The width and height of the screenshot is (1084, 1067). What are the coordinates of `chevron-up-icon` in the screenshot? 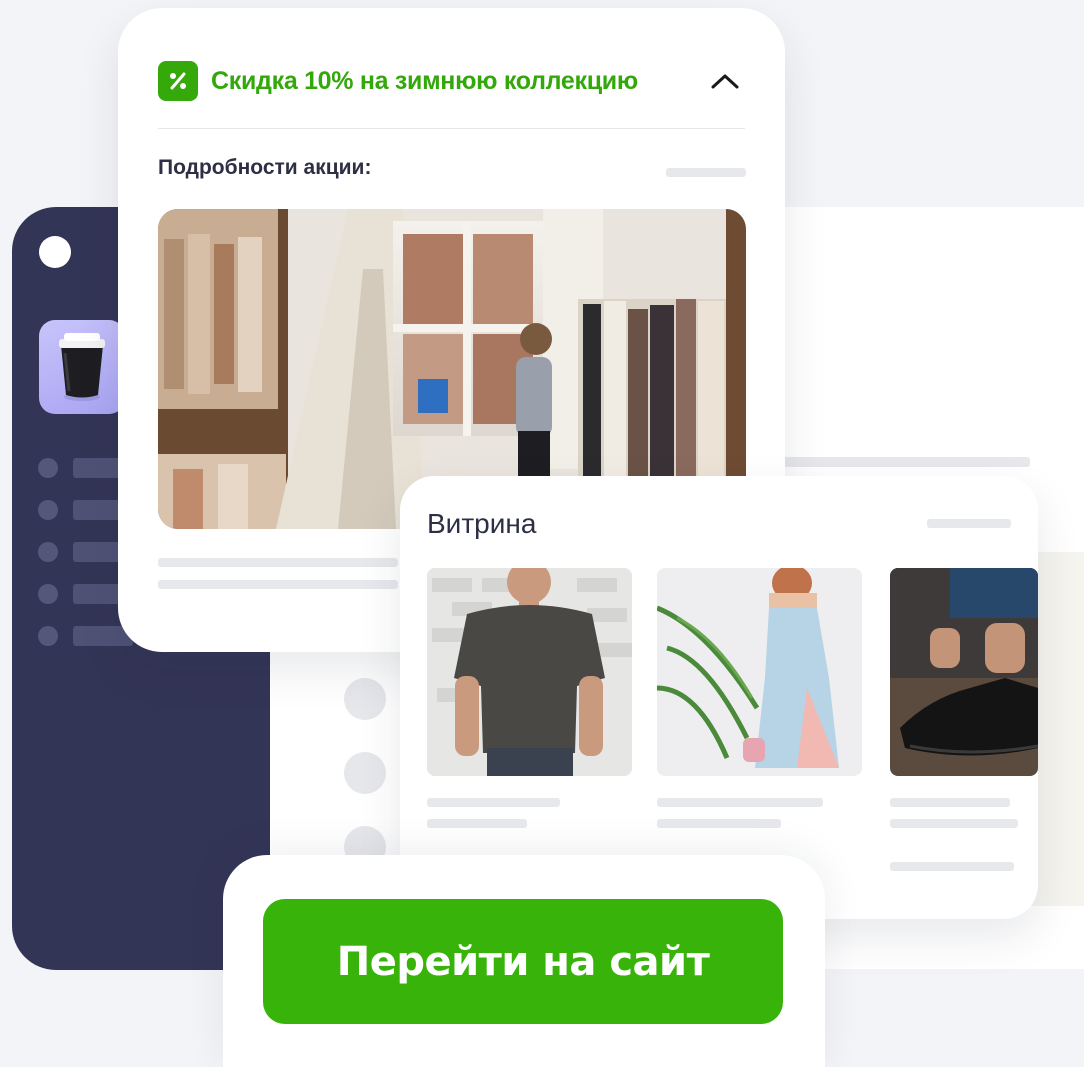 It's located at (725, 81).